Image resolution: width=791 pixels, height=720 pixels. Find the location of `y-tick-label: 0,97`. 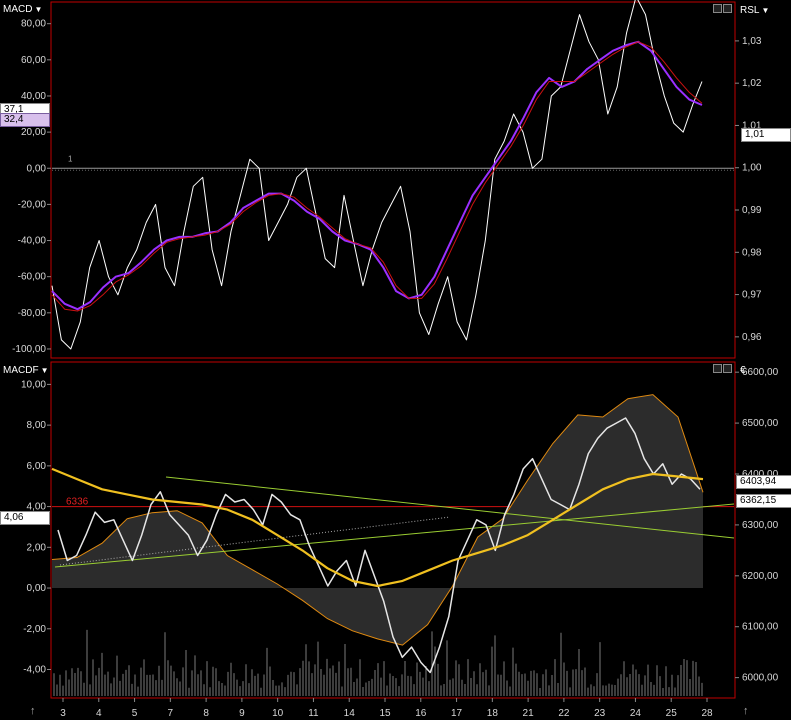

y-tick-label: 0,97 is located at coordinates (752, 295).